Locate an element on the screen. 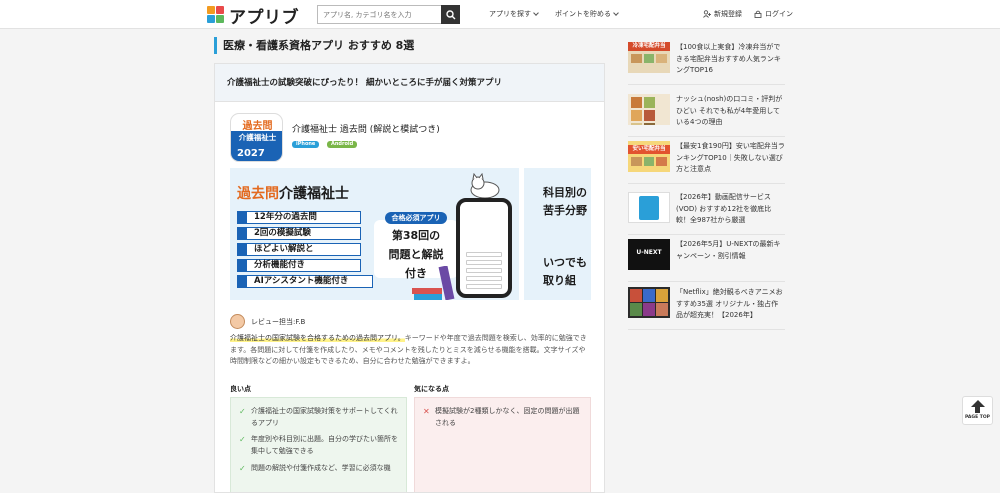 This screenshot has width=1000, height=493. pros-title: 良い点 is located at coordinates (240, 389).